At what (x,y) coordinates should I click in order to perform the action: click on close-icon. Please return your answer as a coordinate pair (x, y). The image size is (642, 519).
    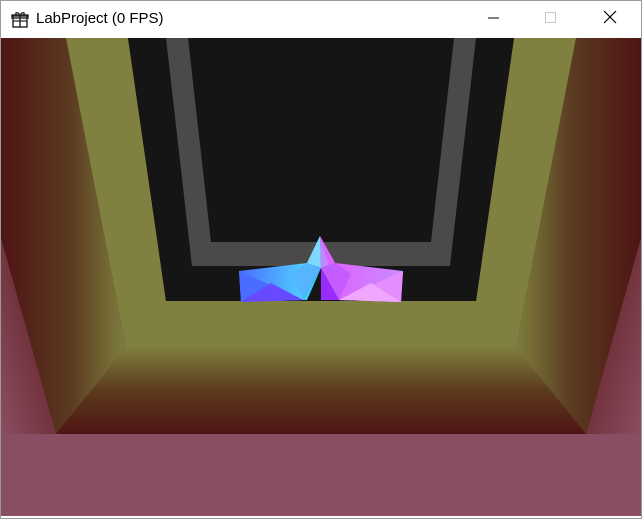
    Looking at the image, I should click on (610, 19).